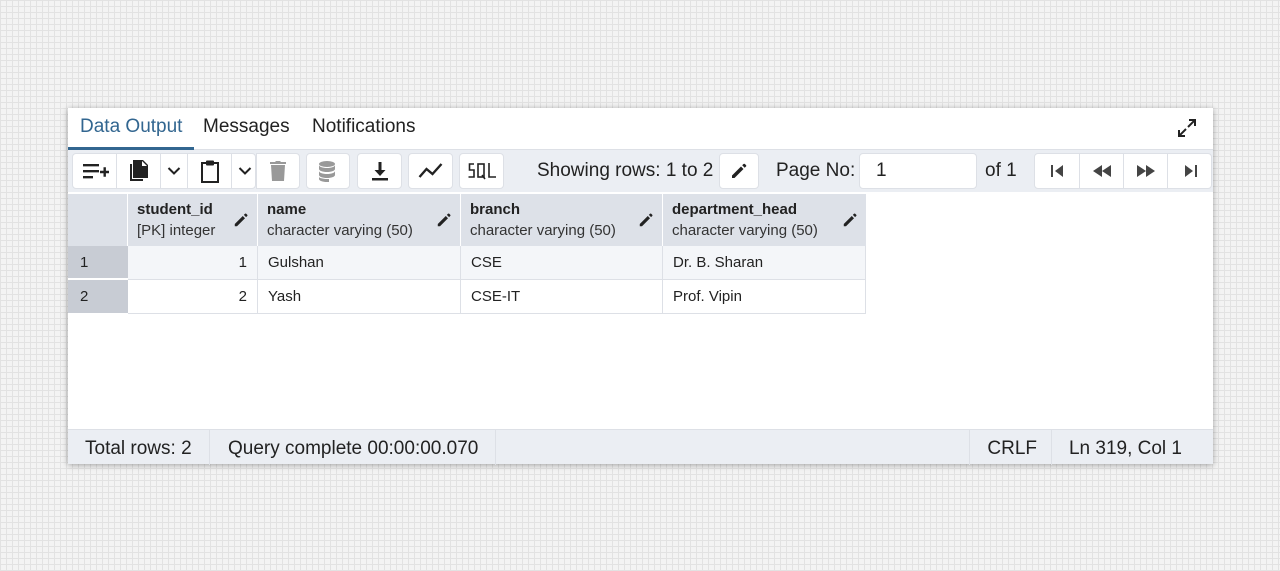 The height and width of the screenshot is (571, 1280). I want to click on next-page-button, so click(1146, 171).